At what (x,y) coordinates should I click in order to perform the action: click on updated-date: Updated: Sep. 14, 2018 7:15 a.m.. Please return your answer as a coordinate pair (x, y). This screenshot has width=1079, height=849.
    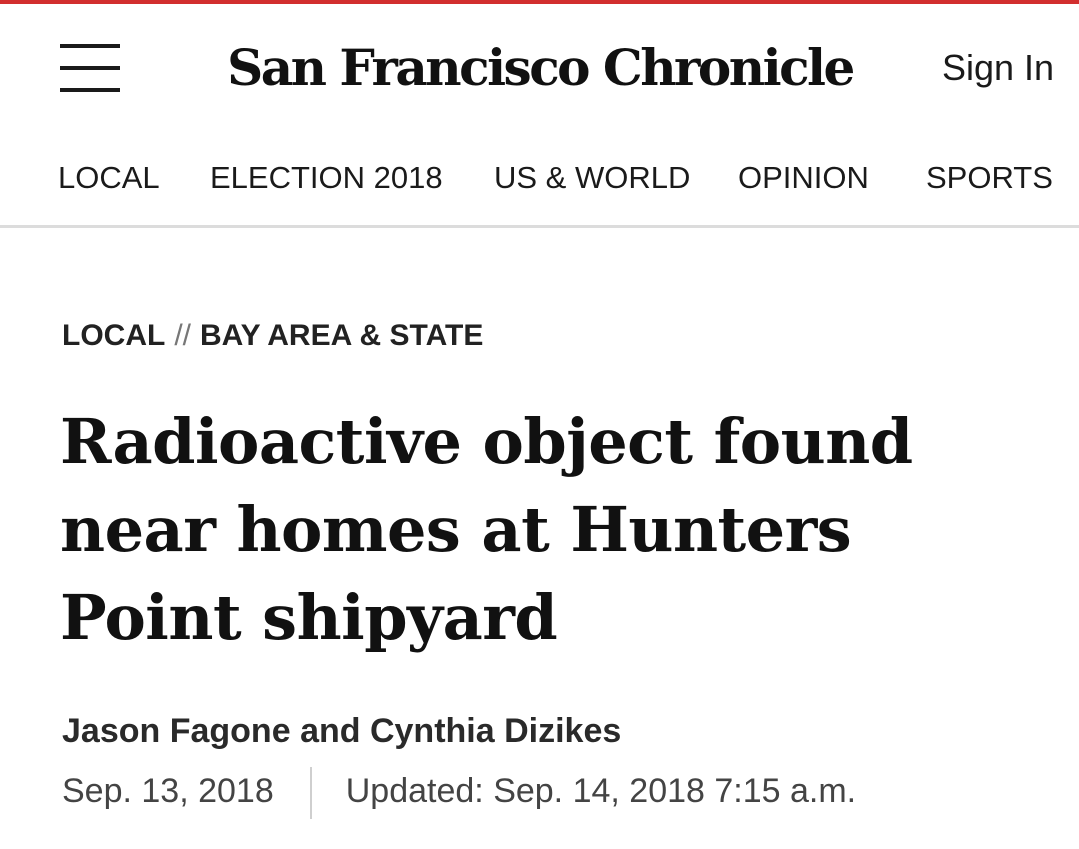
    Looking at the image, I should click on (601, 791).